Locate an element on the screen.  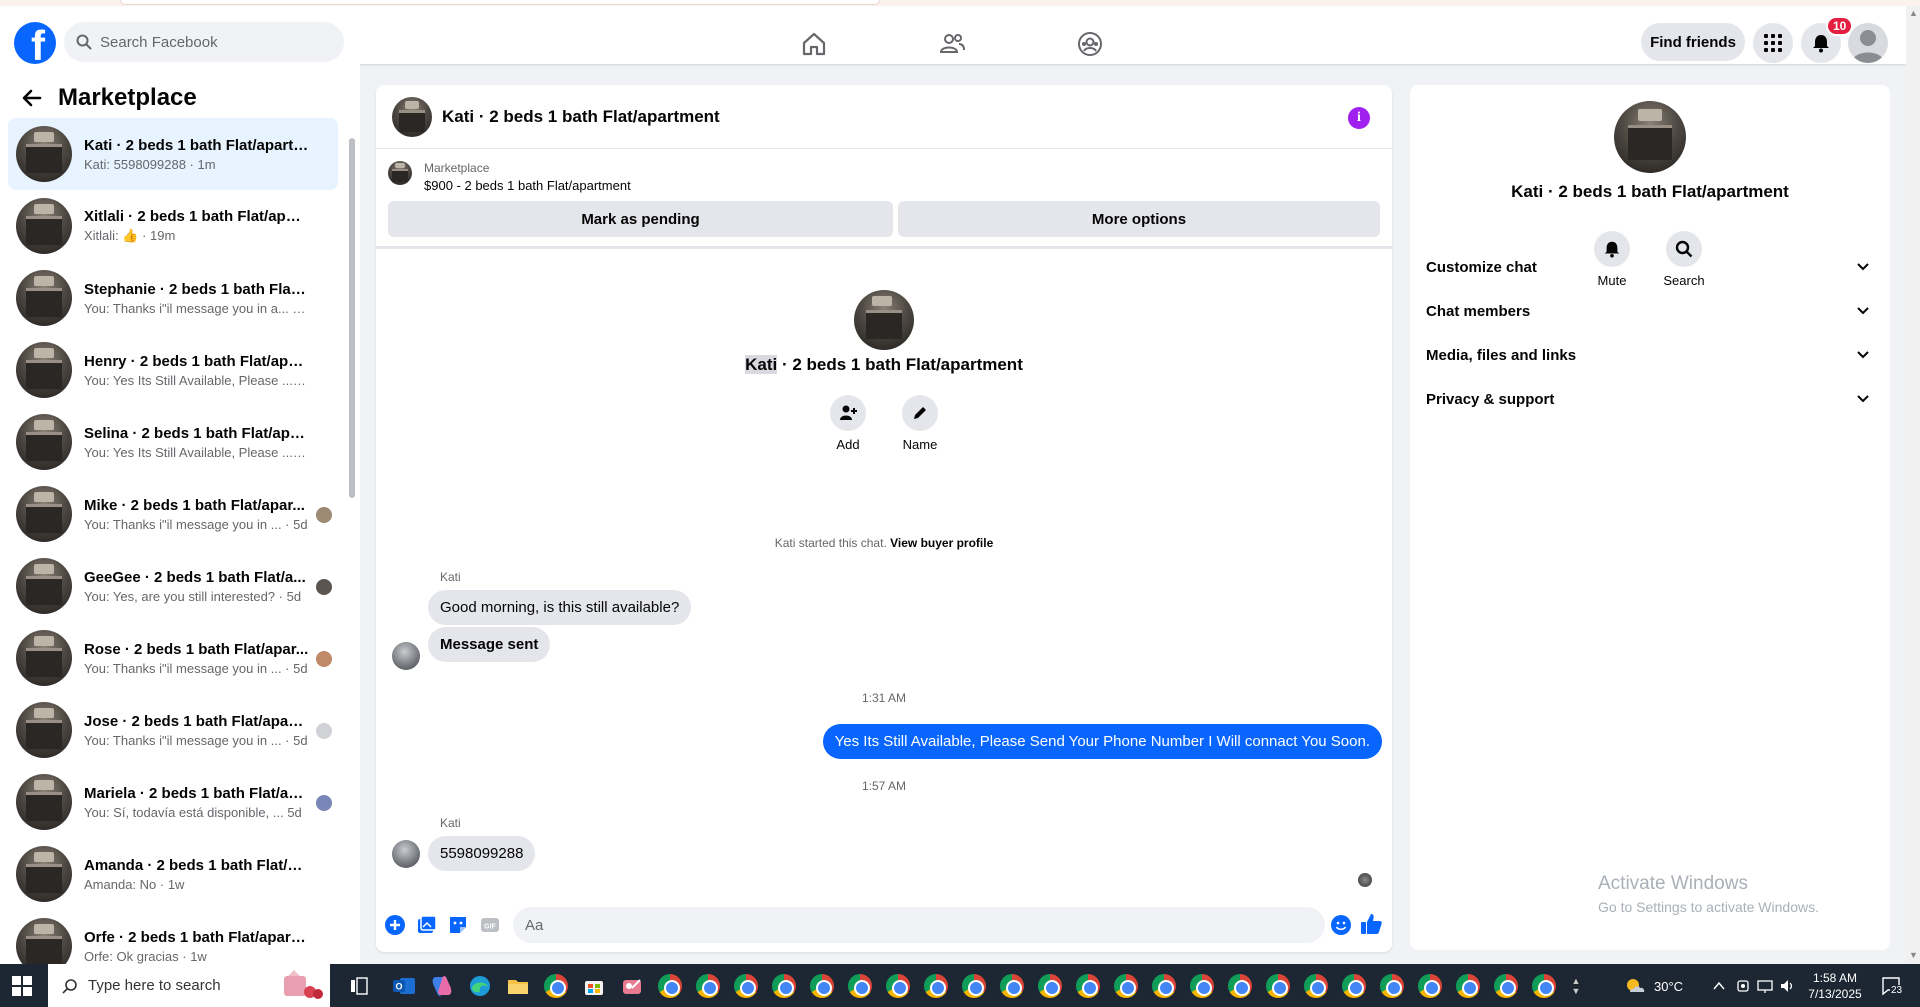
file-explorer-icon is located at coordinates (518, 986).